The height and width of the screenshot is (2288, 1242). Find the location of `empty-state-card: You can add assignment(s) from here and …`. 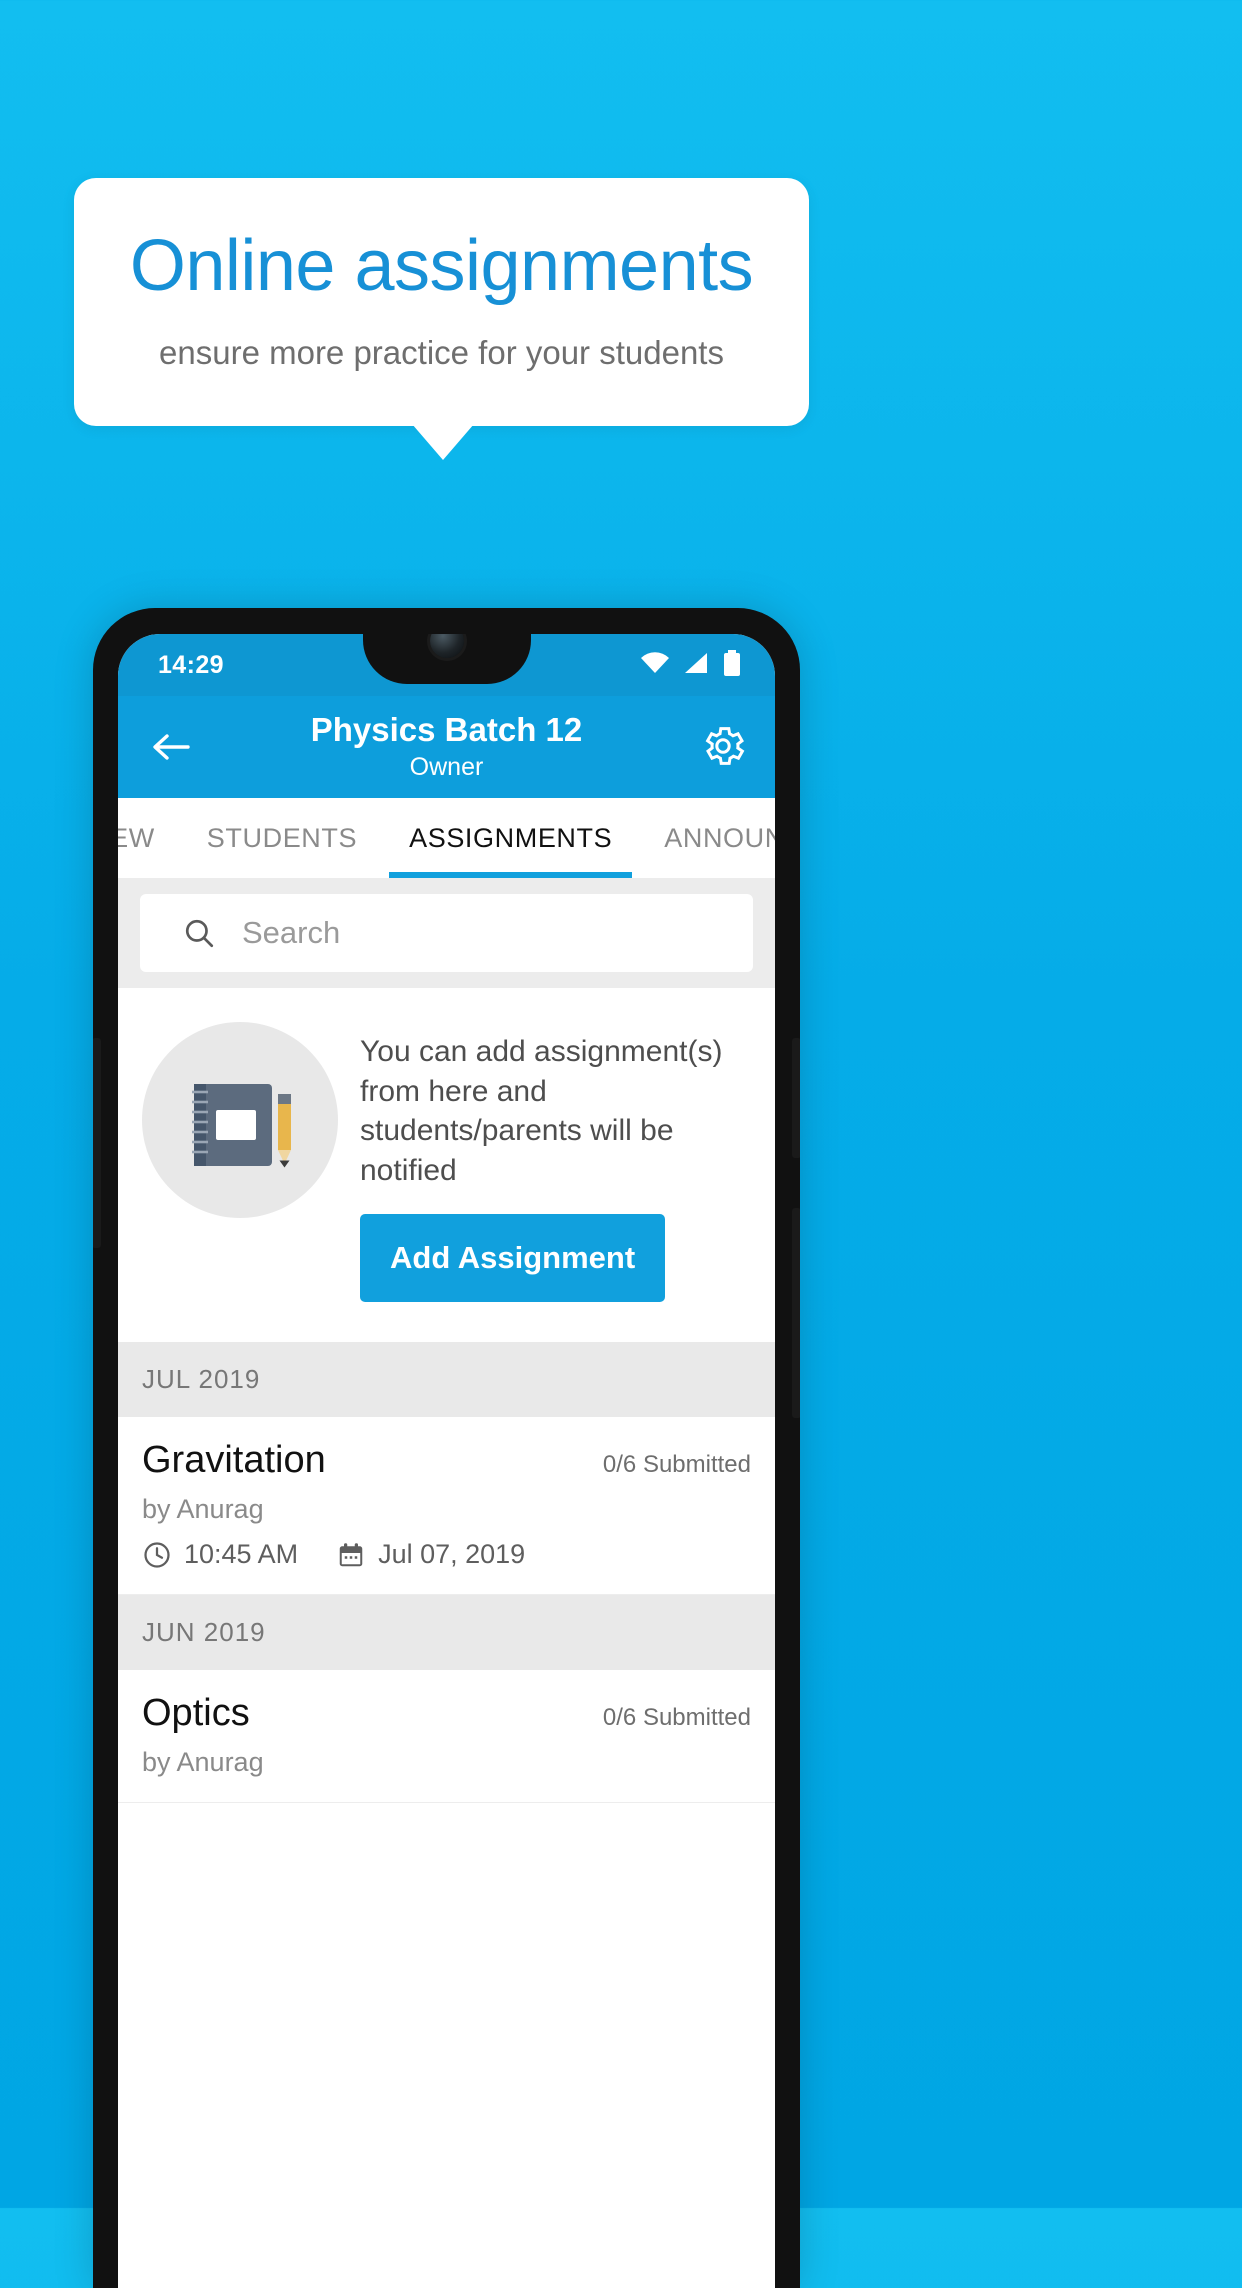

empty-state-card: You can add assignment(s) from here and … is located at coordinates (446, 1165).